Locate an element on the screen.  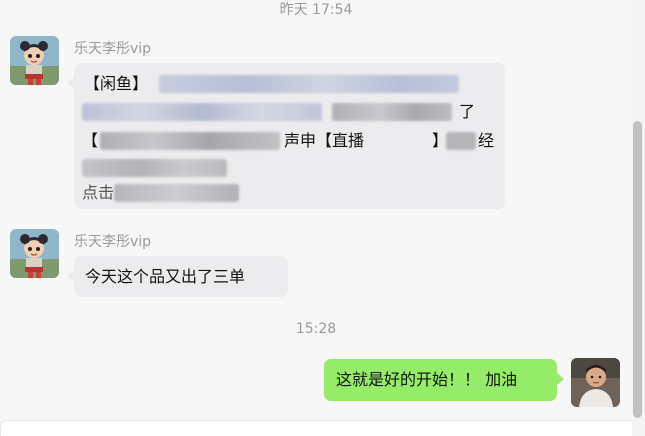
message-input-area is located at coordinates (316, 428).